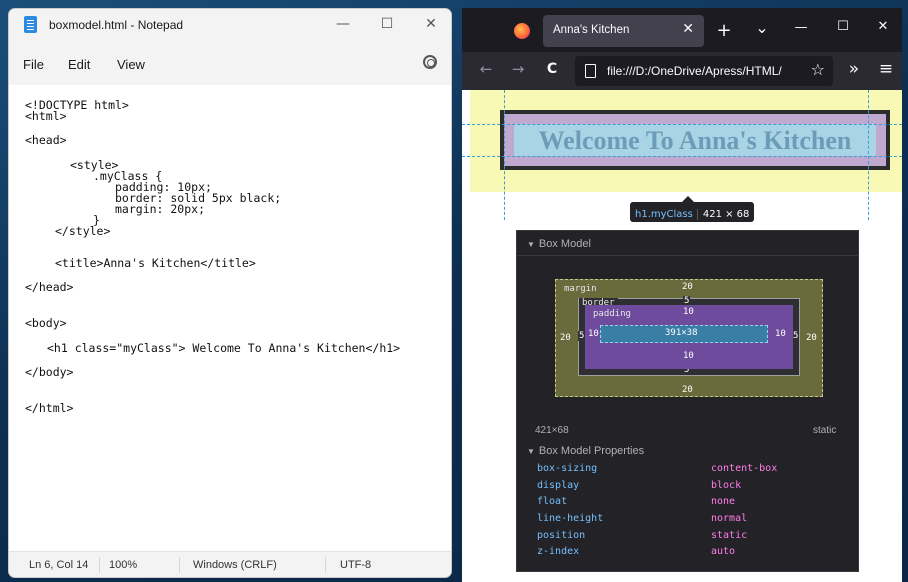  What do you see at coordinates (762, 27) in the screenshot?
I see `tab-list-button: ⌄` at bounding box center [762, 27].